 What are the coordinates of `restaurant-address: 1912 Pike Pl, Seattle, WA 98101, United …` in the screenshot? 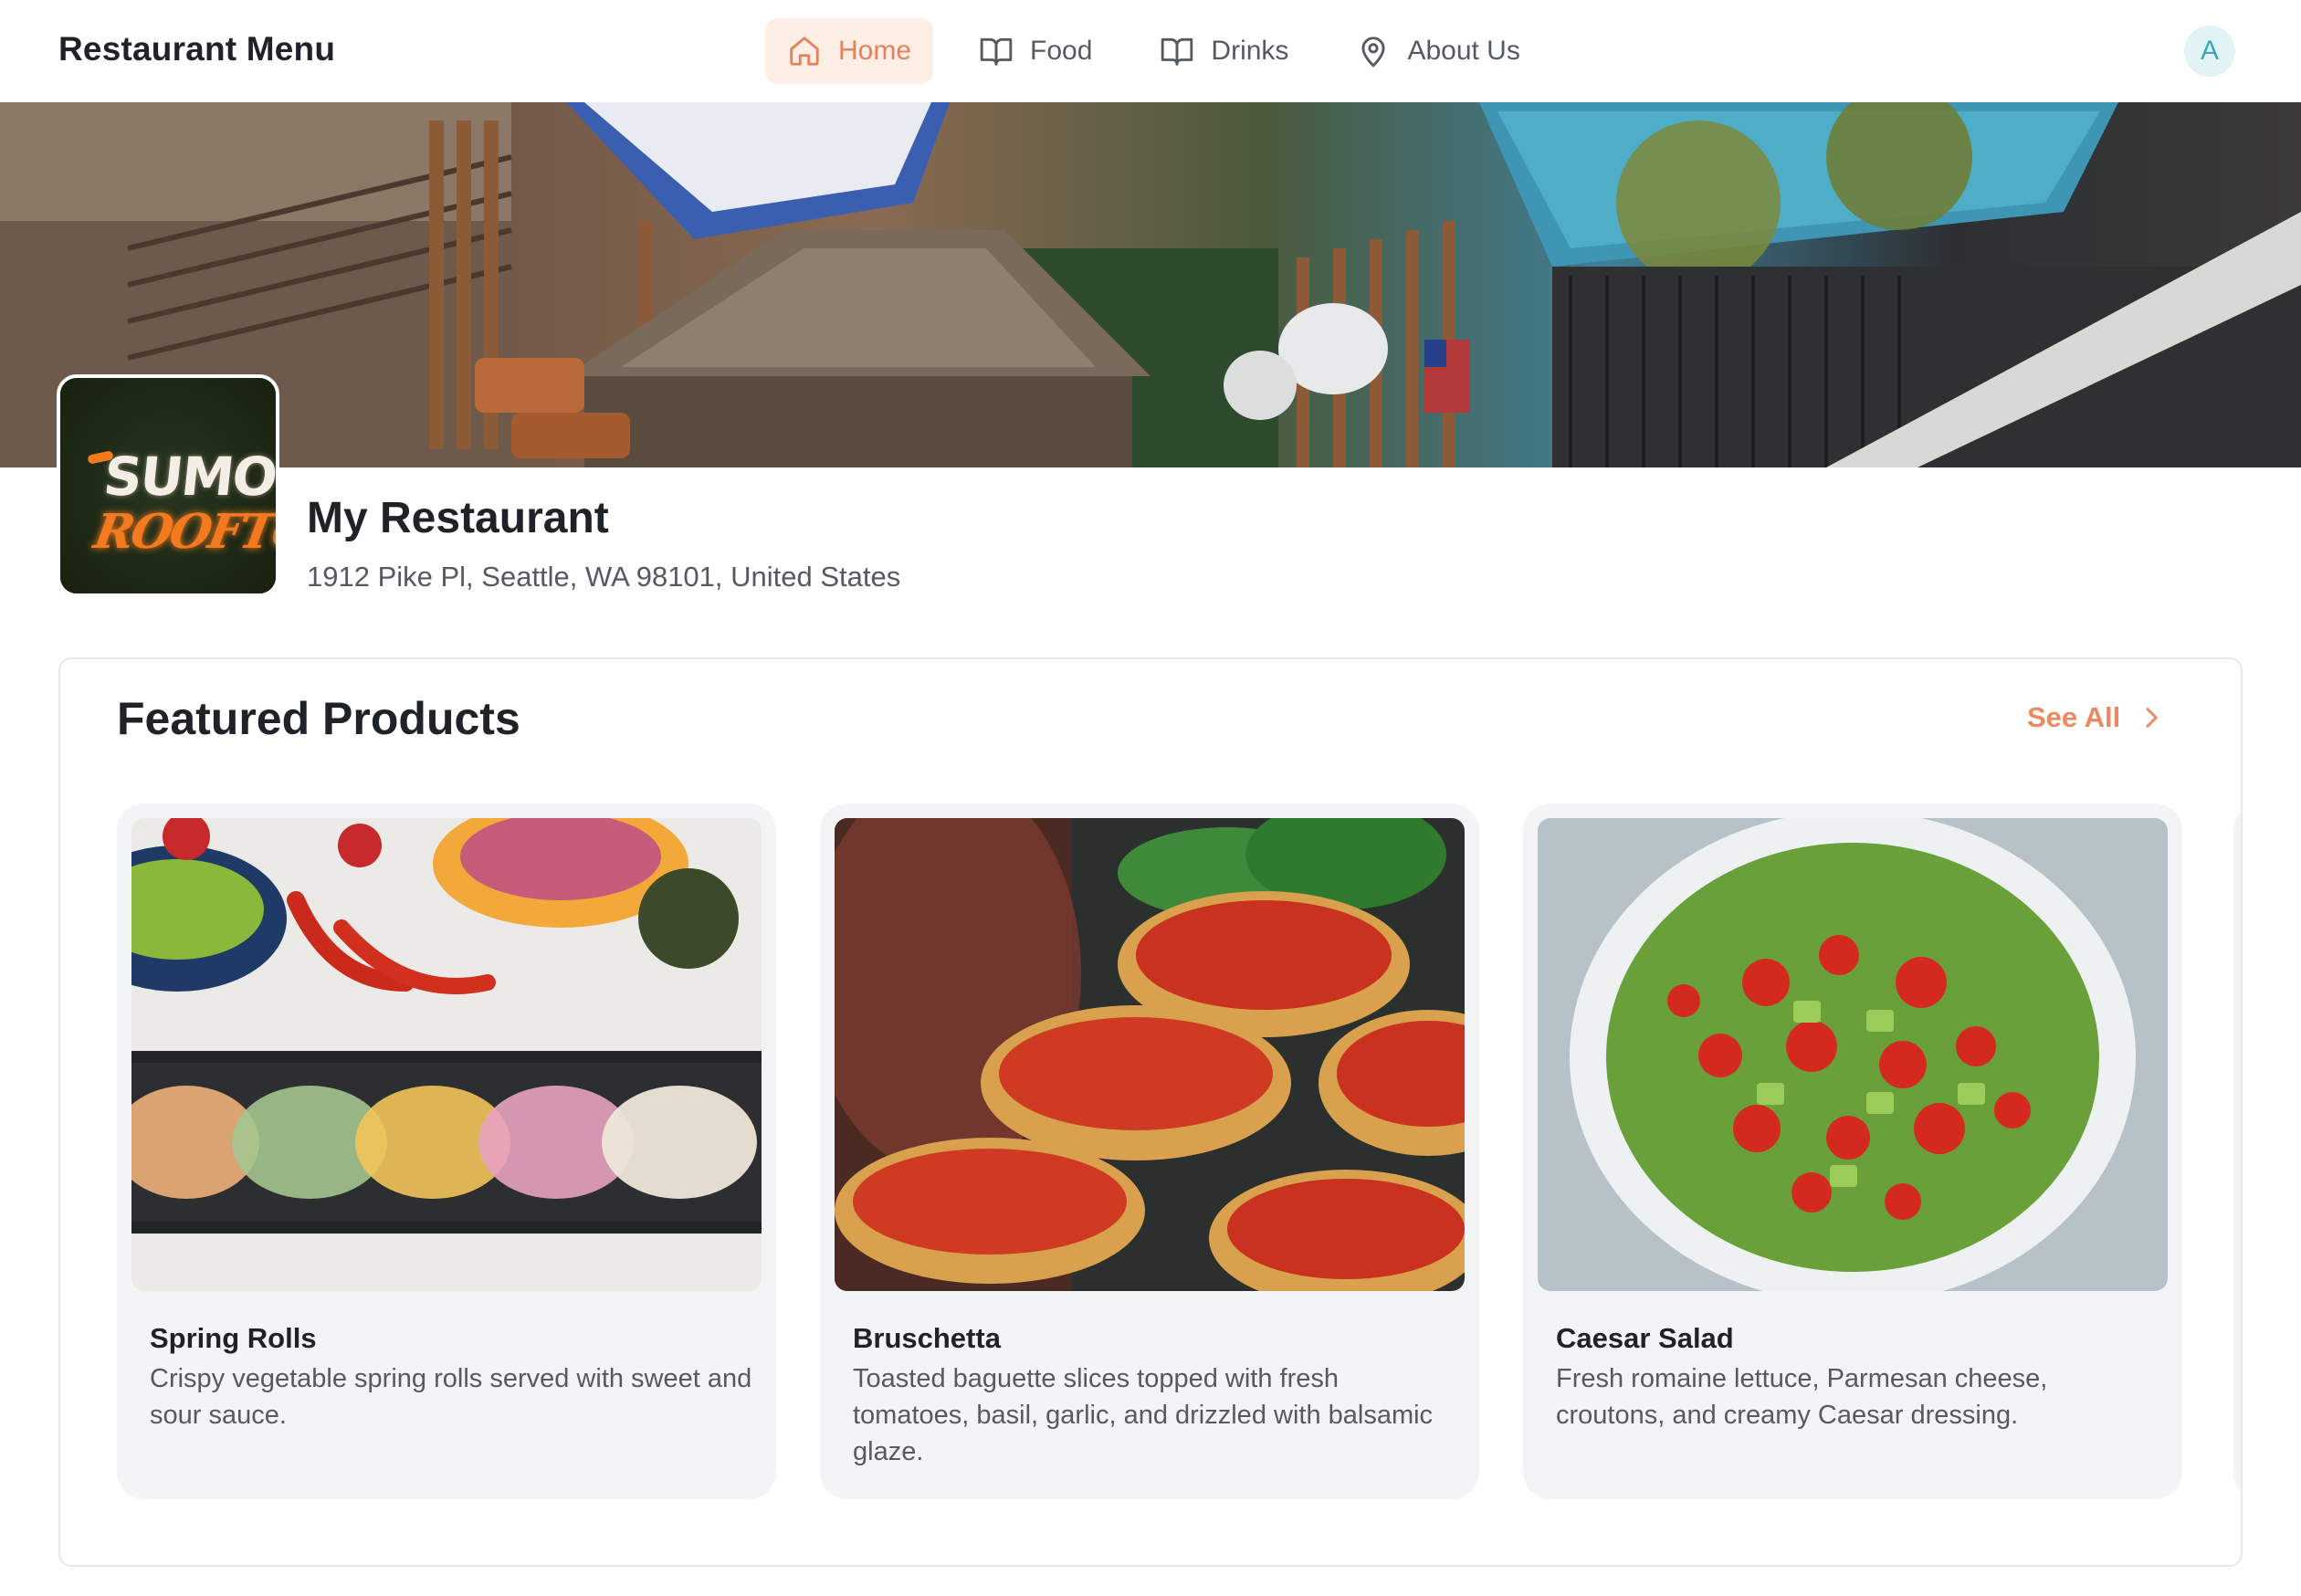 It's located at (604, 577).